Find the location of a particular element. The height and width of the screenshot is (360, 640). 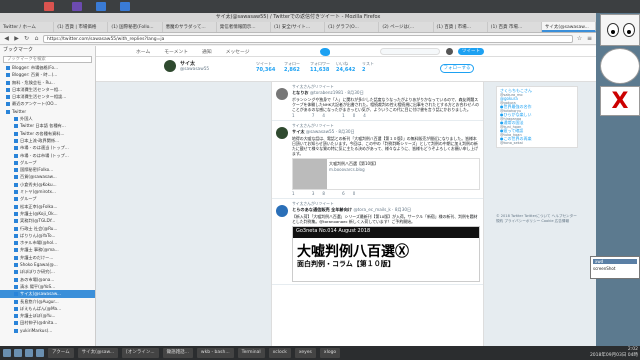

app-icon-purple is located at coordinates (77, 6).